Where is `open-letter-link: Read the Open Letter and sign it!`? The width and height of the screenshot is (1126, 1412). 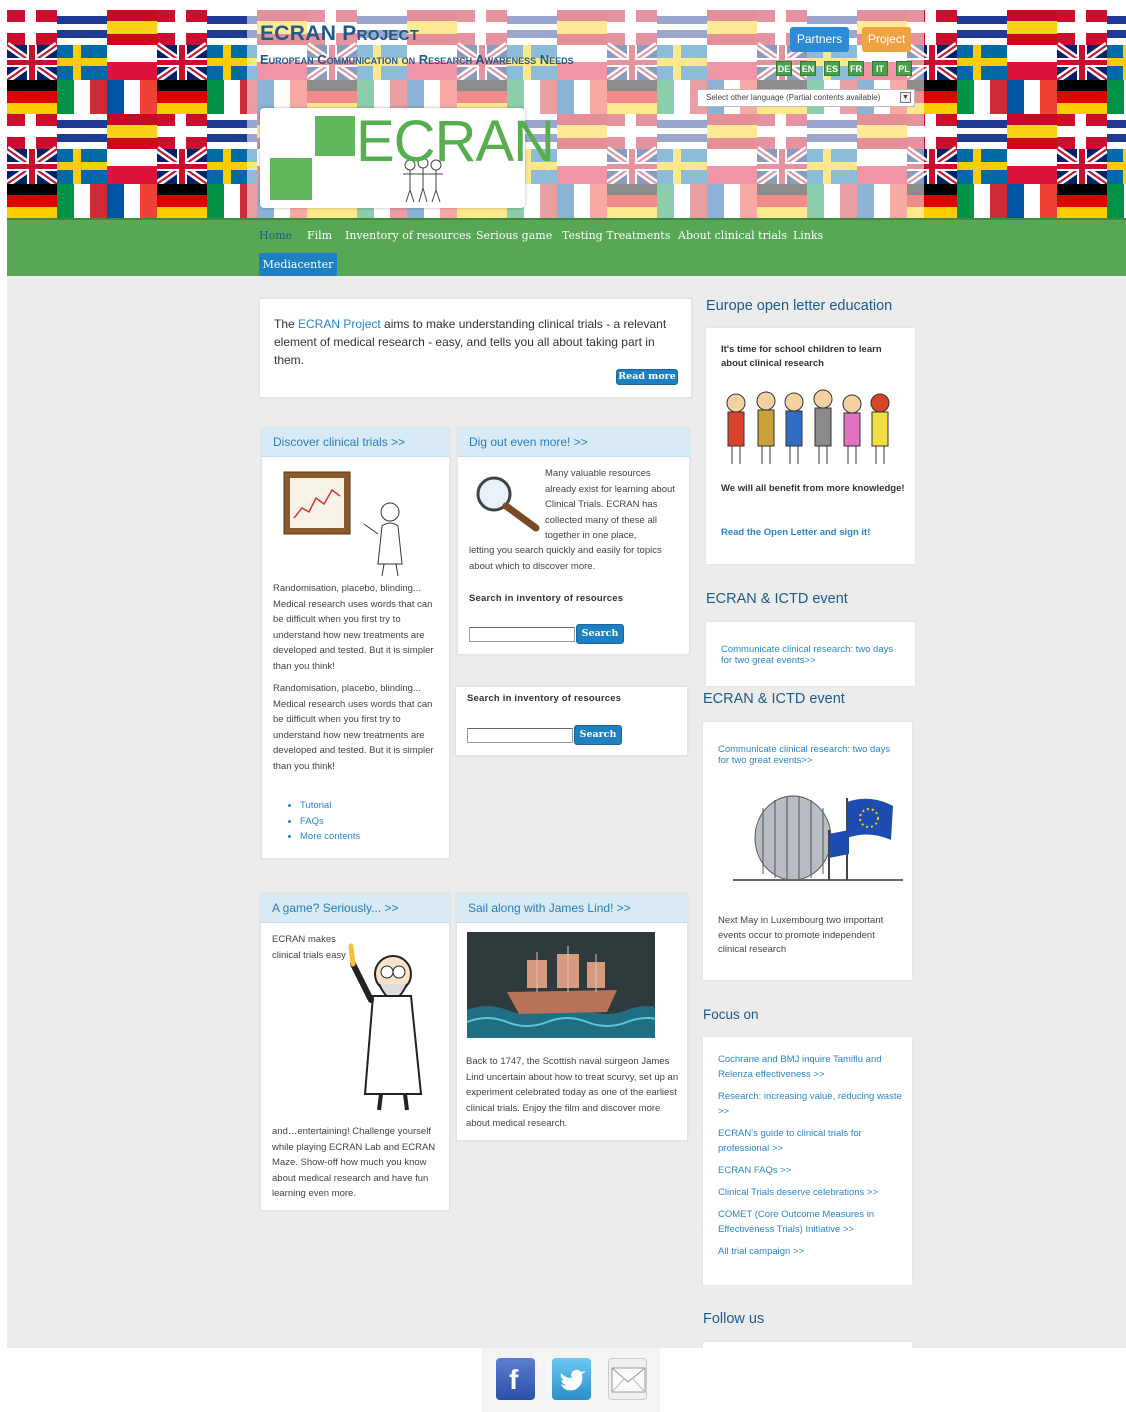 open-letter-link: Read the Open Letter and sign it! is located at coordinates (813, 533).